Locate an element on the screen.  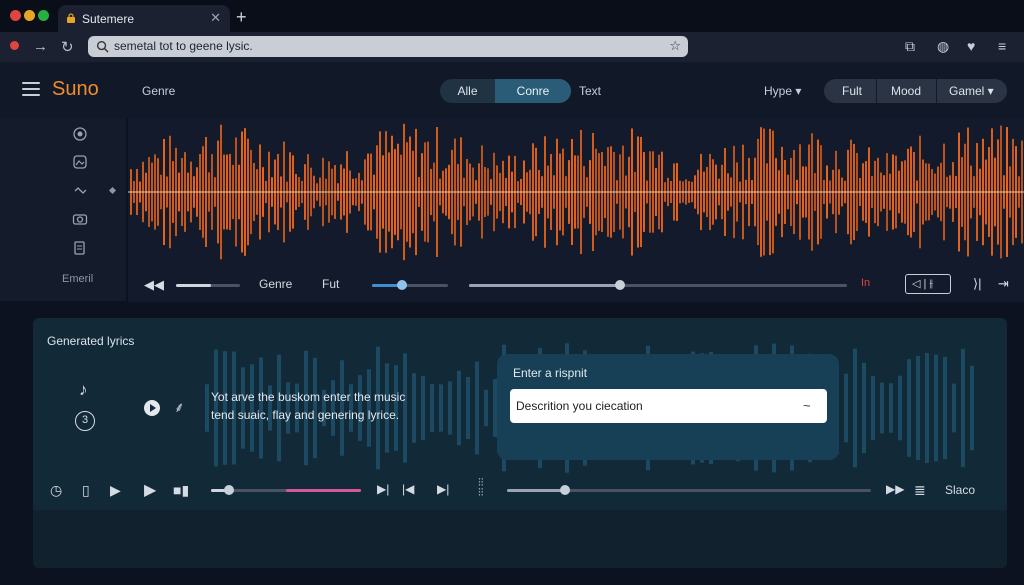
lyric-line-1: Yot arve the buskom enter the music is located at coordinates (308, 397).